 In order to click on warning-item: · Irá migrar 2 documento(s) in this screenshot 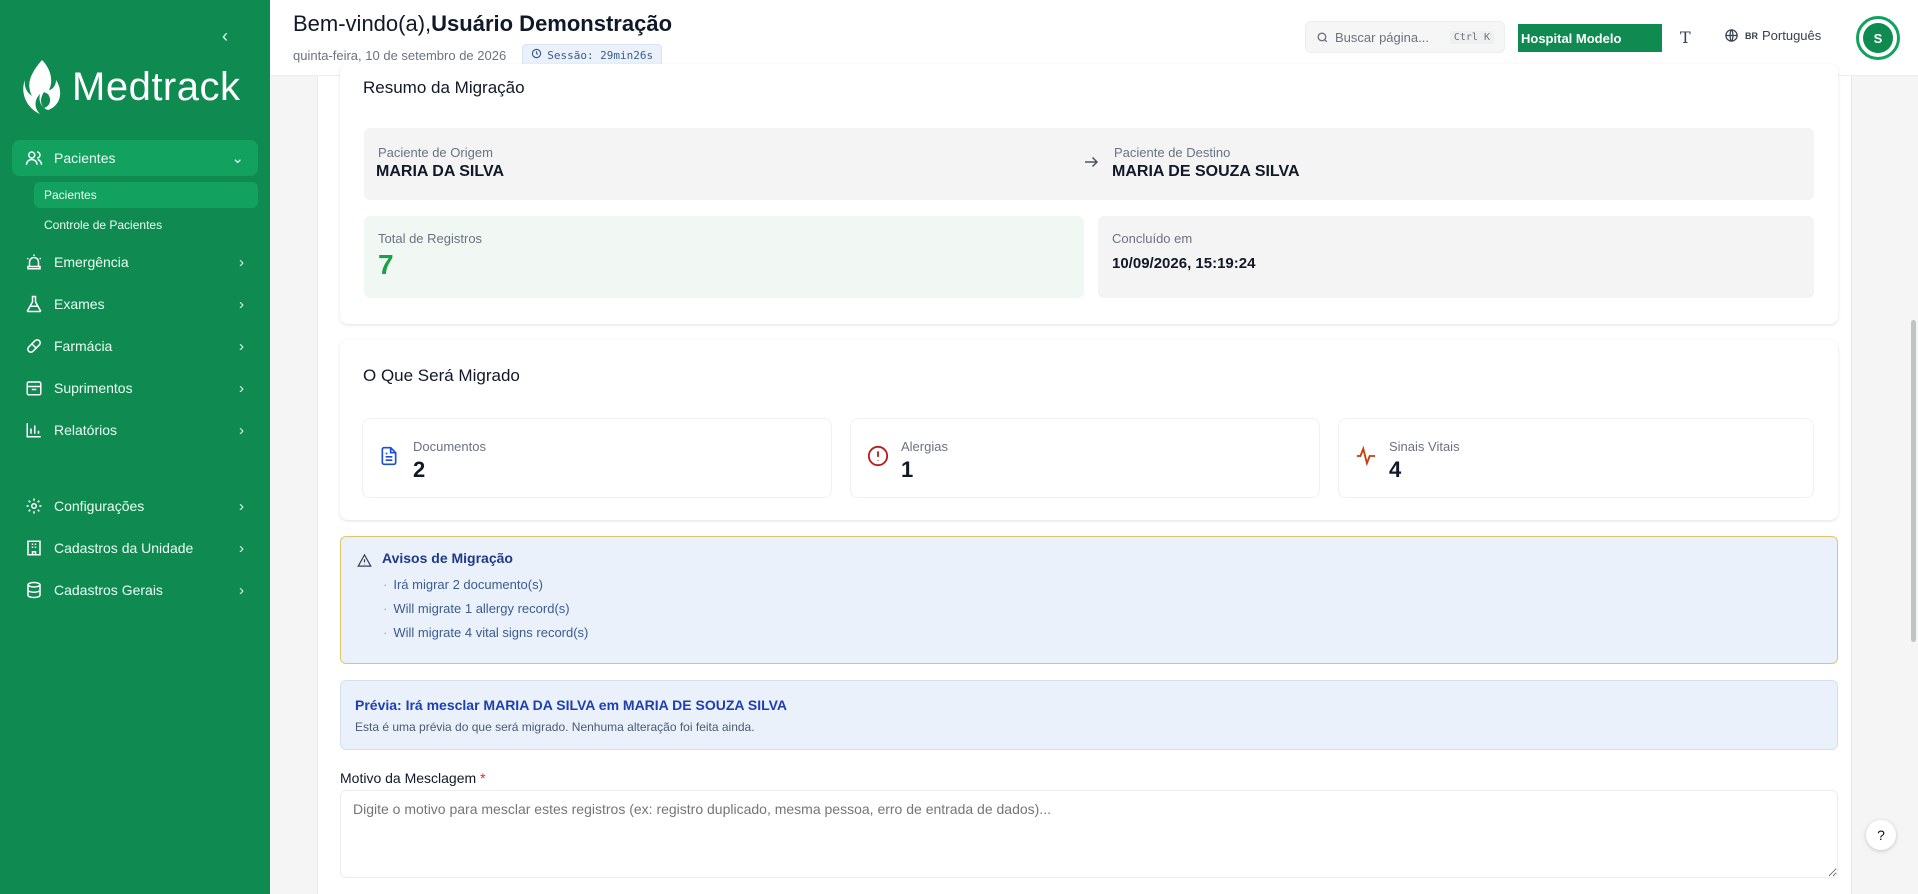, I will do `click(463, 584)`.